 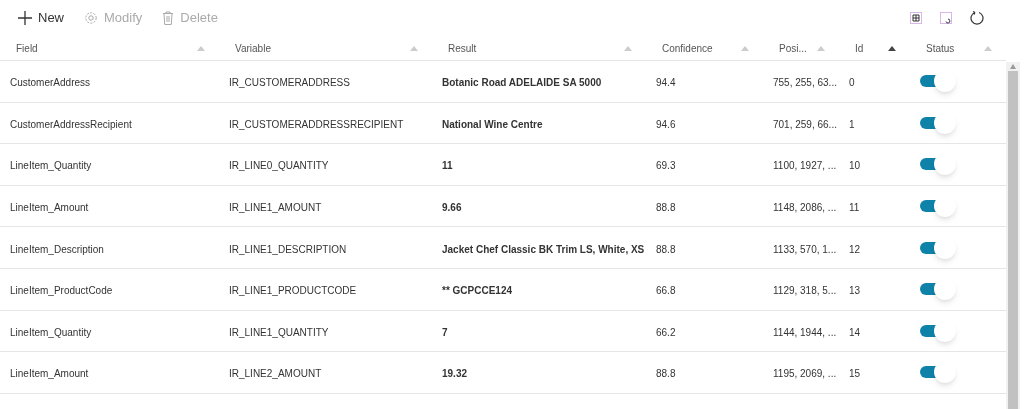 What do you see at coordinates (25, 18) in the screenshot?
I see `plus-icon` at bounding box center [25, 18].